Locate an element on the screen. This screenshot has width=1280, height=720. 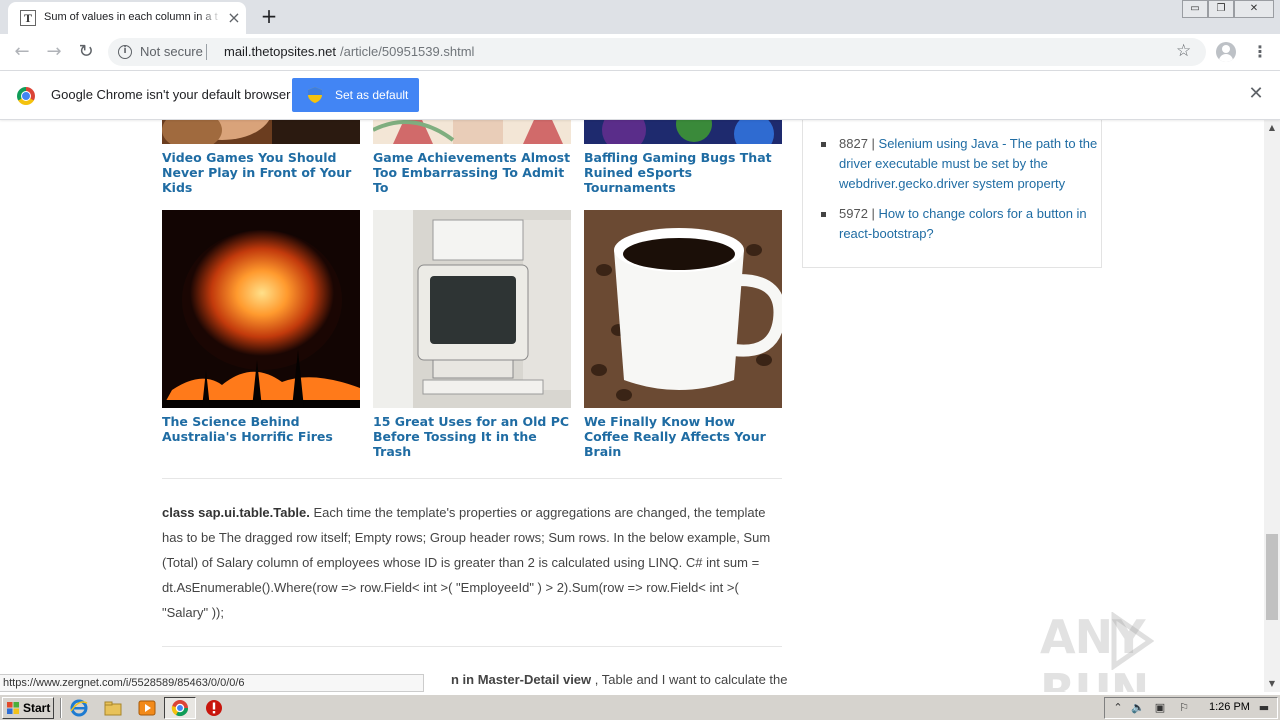
set-as-default-label: Set as default is located at coordinates (372, 95).